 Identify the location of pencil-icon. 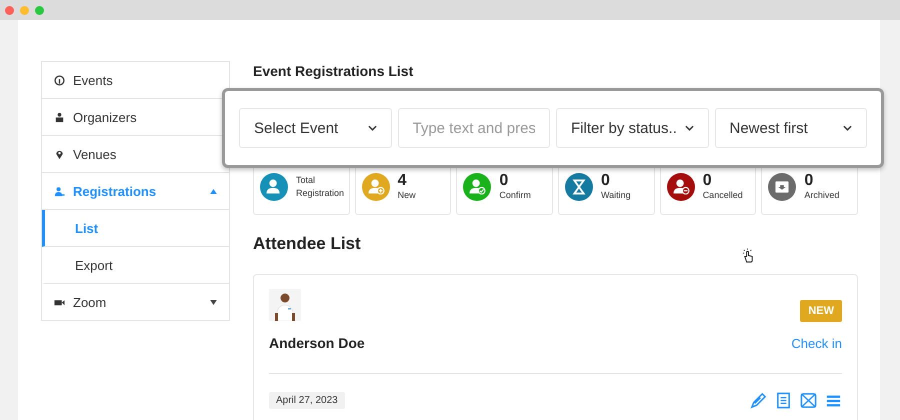
(758, 400).